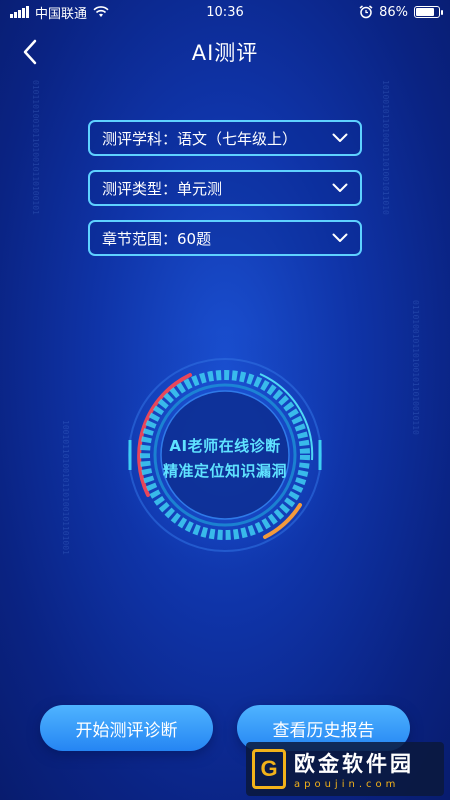  I want to click on battery-fill, so click(425, 12).